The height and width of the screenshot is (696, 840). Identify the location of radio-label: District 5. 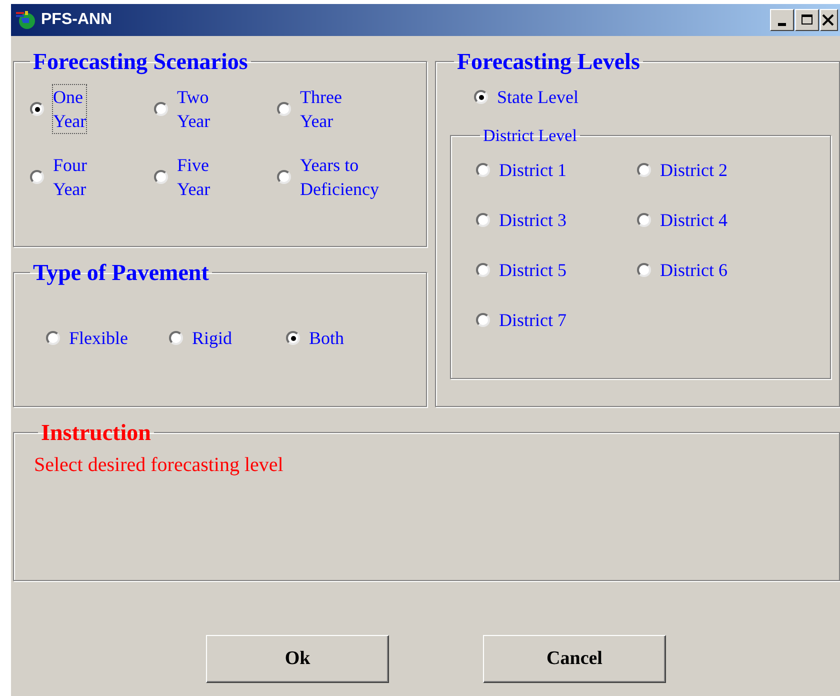
(532, 270).